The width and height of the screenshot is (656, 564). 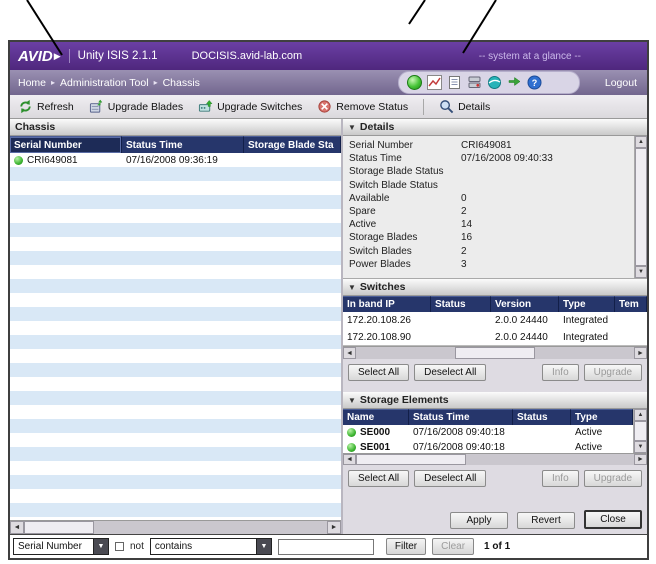 I want to click on switches-button-row: Select All Deselect All Info Upgrade, so click(x=495, y=372).